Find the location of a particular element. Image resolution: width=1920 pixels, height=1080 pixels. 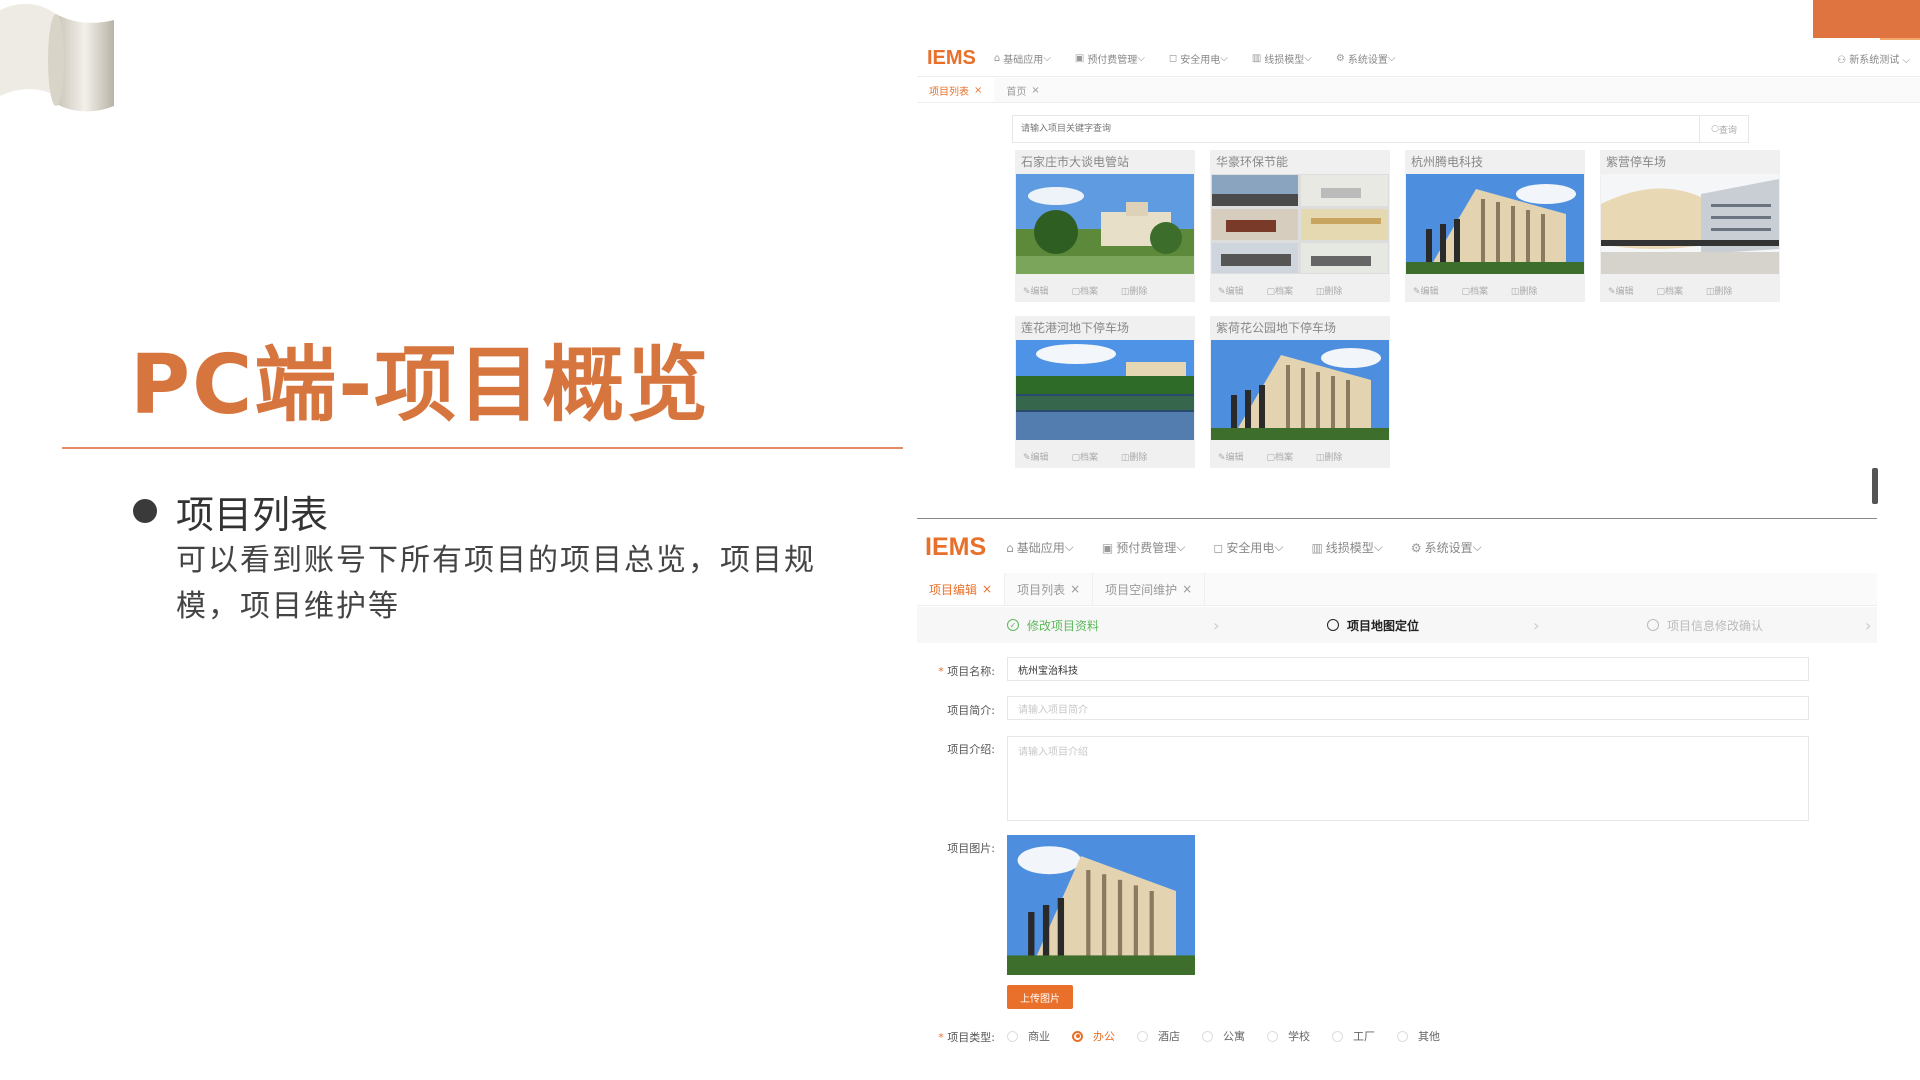

nav-label: 系统设置 is located at coordinates (1448, 548).